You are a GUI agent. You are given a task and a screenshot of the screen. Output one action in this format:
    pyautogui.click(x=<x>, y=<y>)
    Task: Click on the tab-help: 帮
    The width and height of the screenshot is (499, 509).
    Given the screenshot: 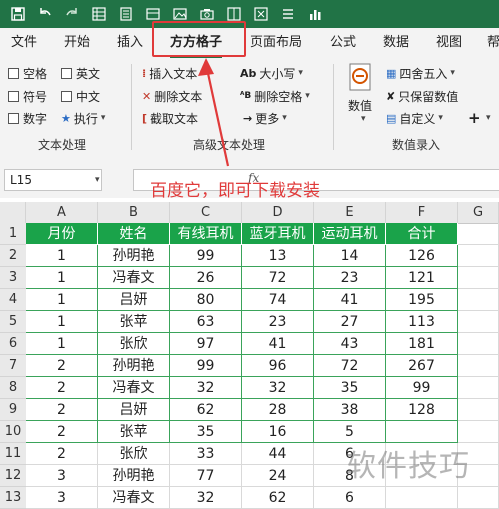 What is the action you would take?
    pyautogui.click(x=493, y=43)
    